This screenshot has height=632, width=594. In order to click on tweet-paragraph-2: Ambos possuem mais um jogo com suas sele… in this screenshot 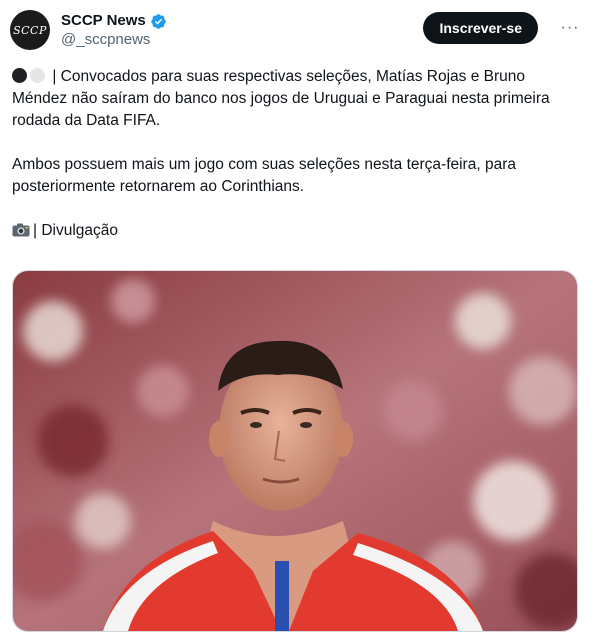, I will do `click(264, 175)`.